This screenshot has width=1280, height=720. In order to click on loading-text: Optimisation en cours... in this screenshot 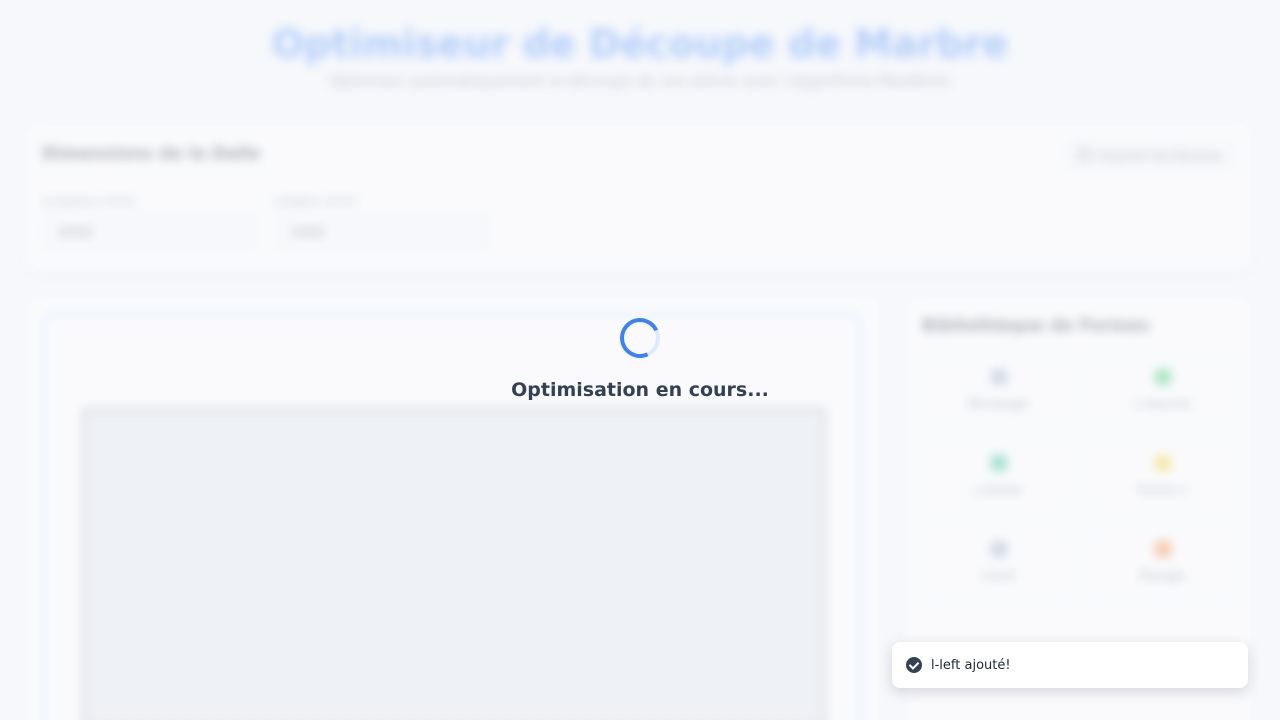, I will do `click(640, 390)`.